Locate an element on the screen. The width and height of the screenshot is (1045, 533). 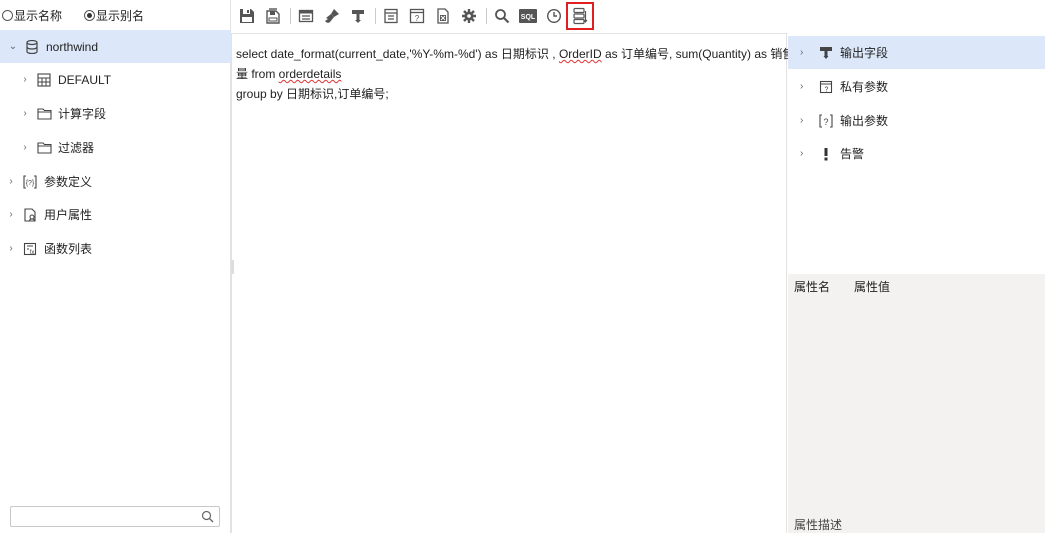
radio-circle is located at coordinates (7, 15).